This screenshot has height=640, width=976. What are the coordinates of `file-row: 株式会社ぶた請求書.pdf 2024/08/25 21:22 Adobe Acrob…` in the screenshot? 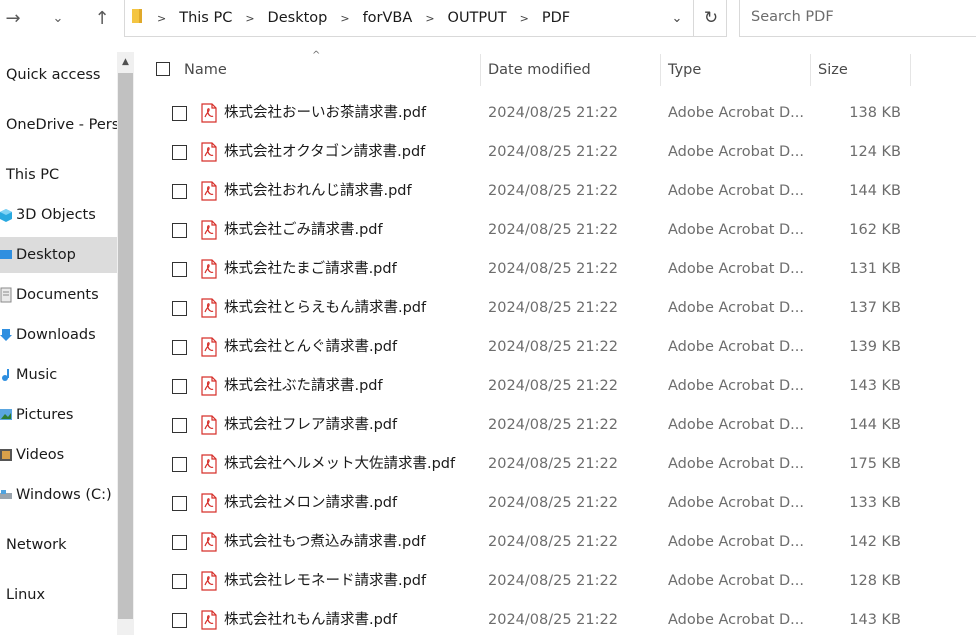 It's located at (555, 386).